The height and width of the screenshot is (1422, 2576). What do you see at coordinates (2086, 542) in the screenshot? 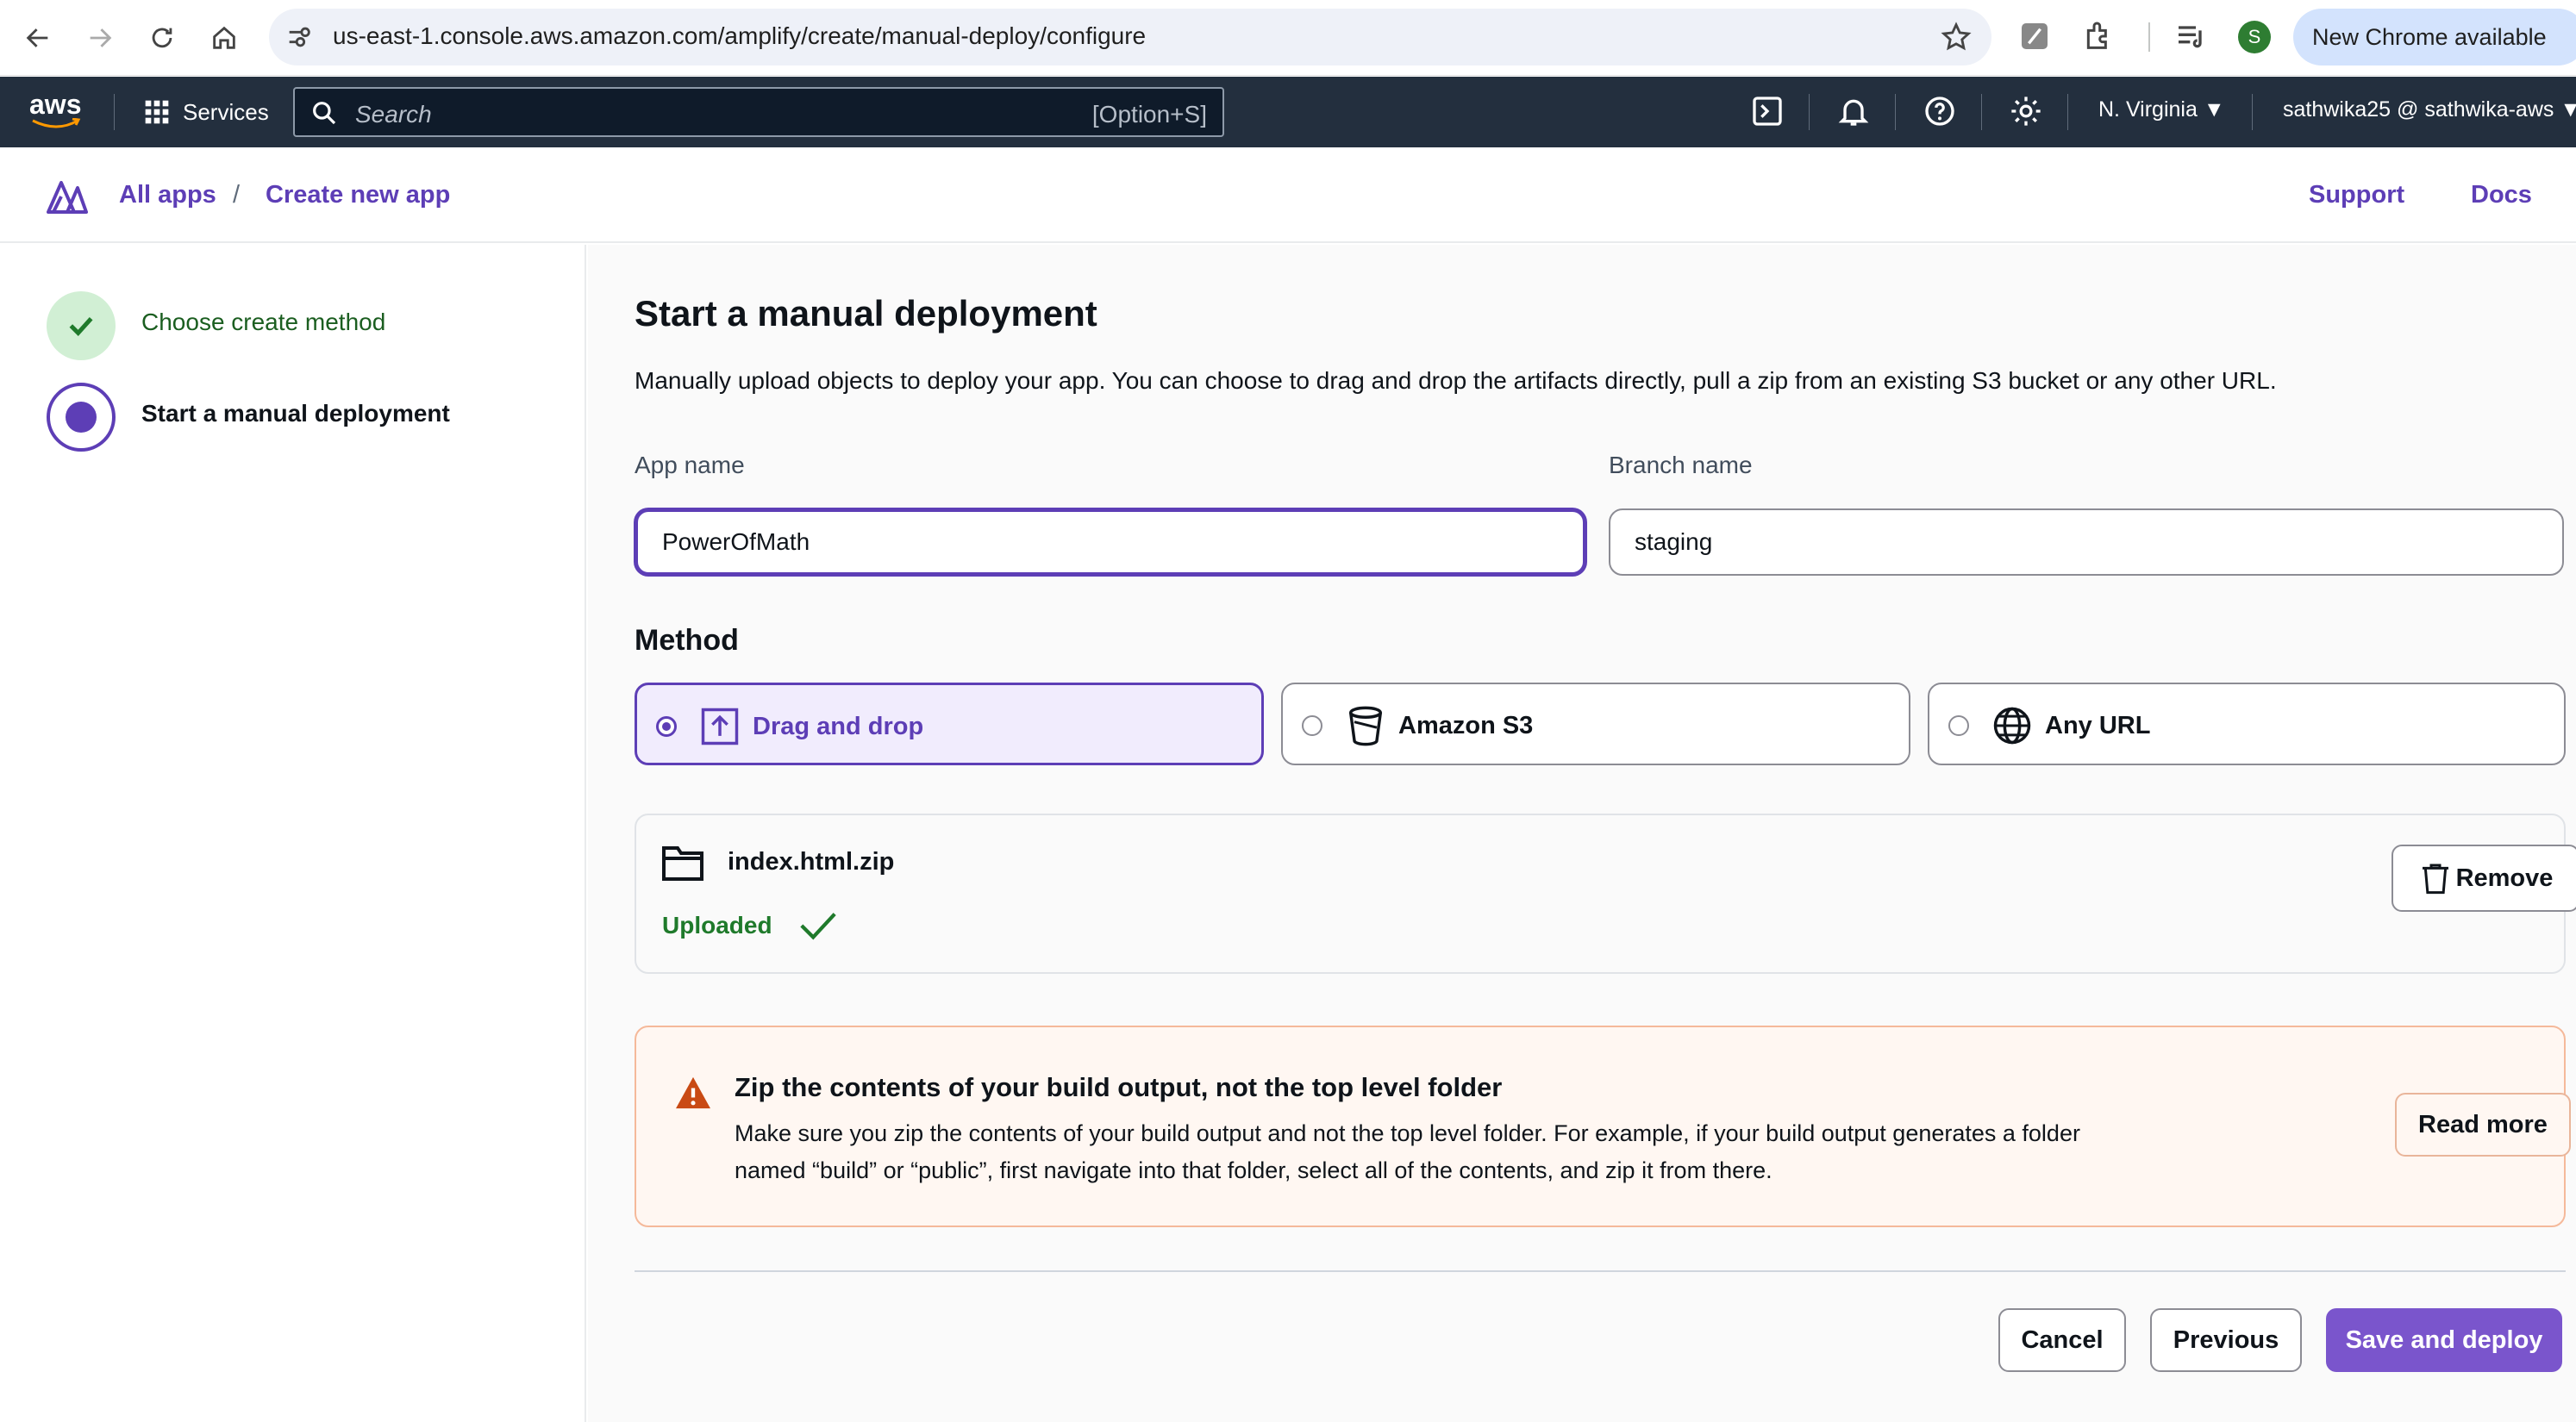
I see `branch-name-field: staging` at bounding box center [2086, 542].